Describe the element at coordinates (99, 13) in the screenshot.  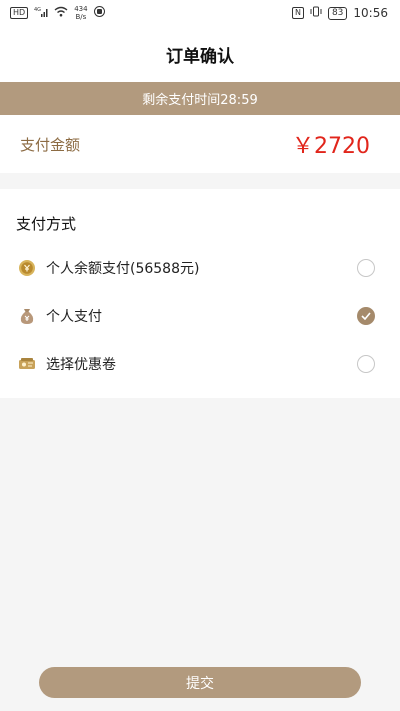
I see `app-notification-icon` at that location.